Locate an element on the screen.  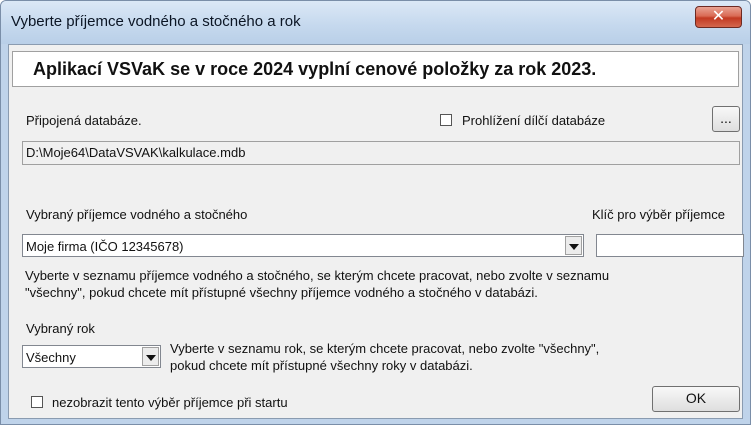
ok-button: OK is located at coordinates (696, 399).